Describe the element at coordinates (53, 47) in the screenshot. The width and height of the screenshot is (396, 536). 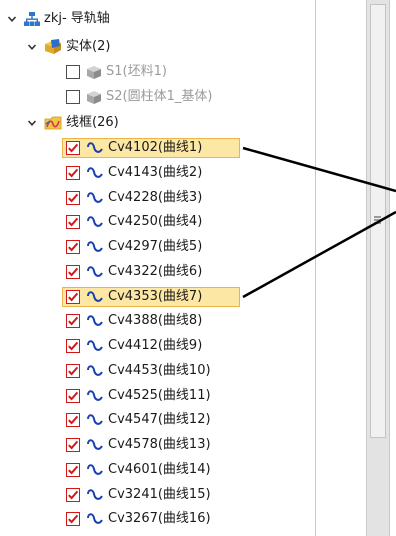
I see `solid-body-folder-icon` at that location.